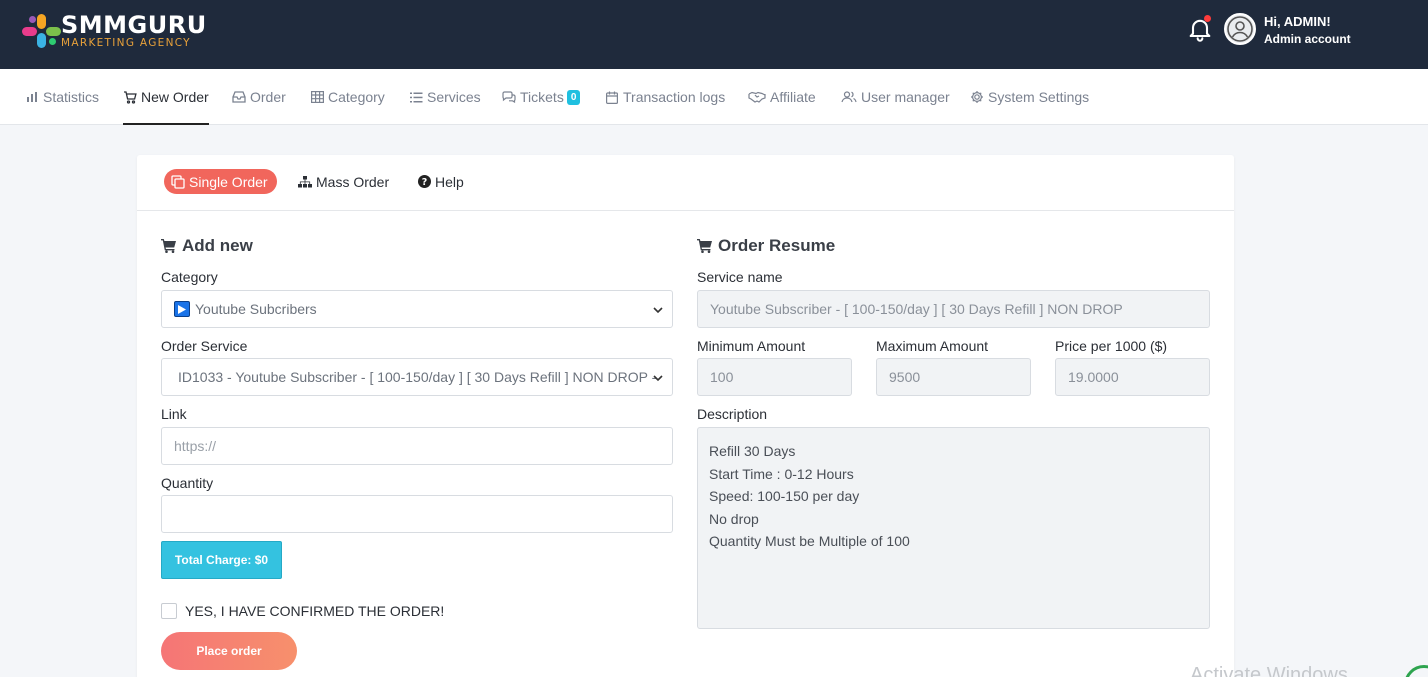  I want to click on gear-icon, so click(977, 97).